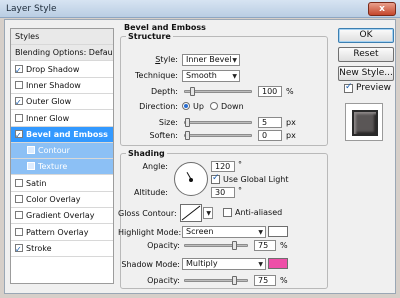 The image size is (400, 298). Describe the element at coordinates (223, 192) in the screenshot. I see `altitude-input: 30` at that location.